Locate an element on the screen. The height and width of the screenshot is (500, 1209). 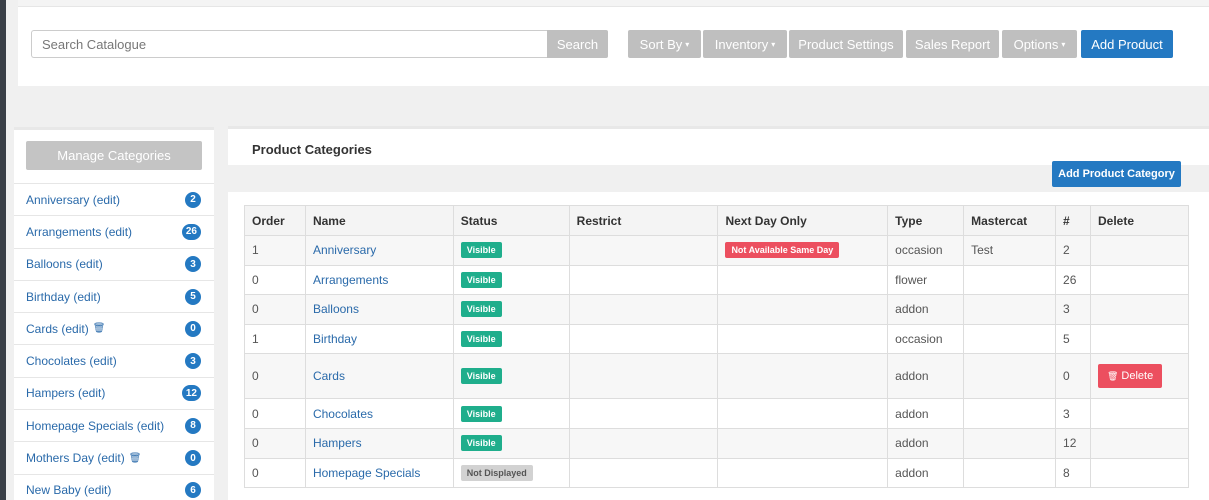
sidebar-category-item: Chocolates (edit) 3 is located at coordinates (114, 360).